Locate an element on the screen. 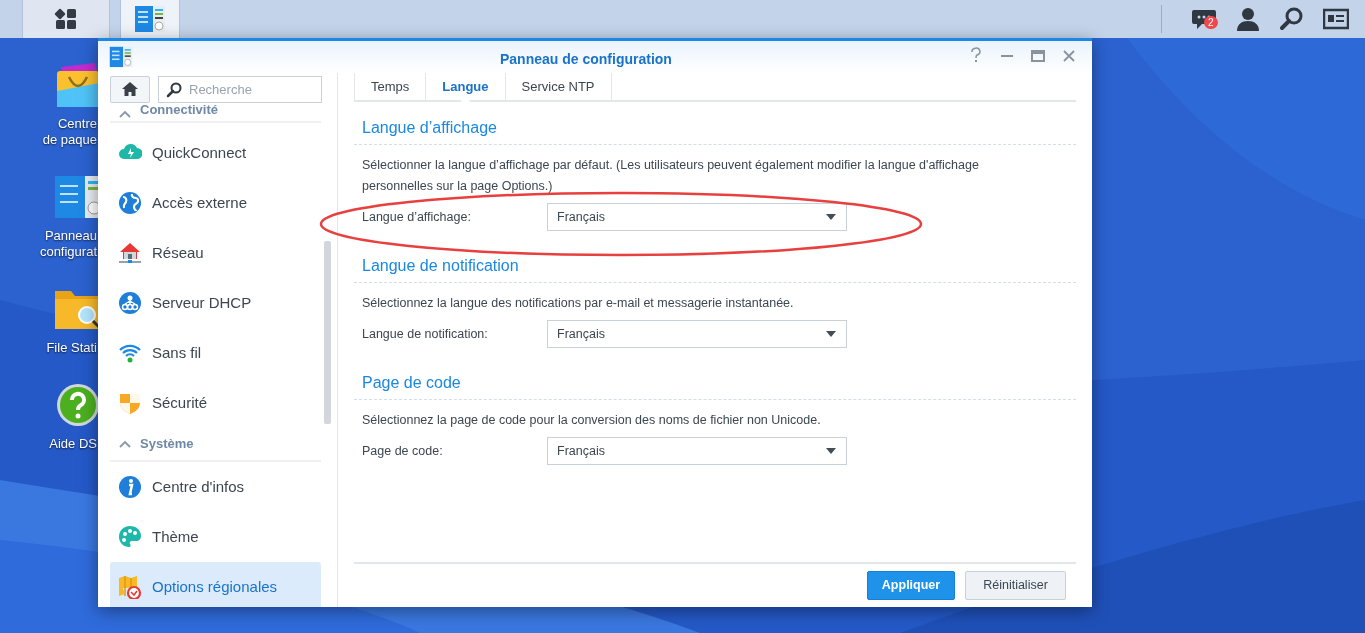  sidebar-item: Réseau is located at coordinates (215, 253).